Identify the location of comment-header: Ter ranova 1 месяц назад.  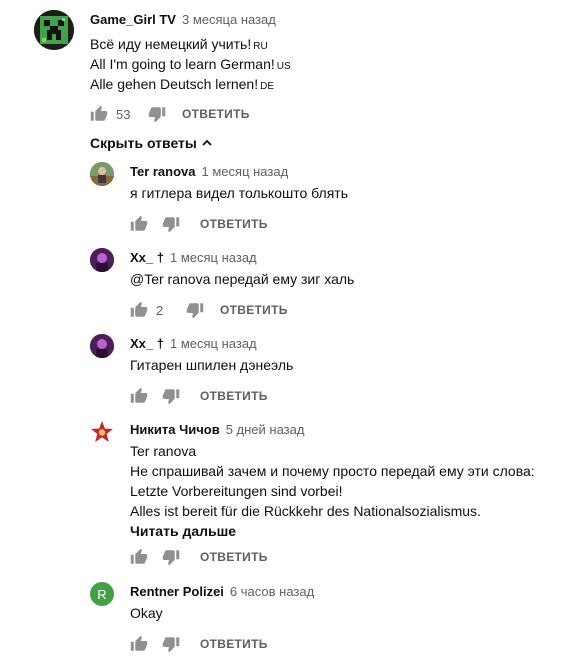
(209, 171).